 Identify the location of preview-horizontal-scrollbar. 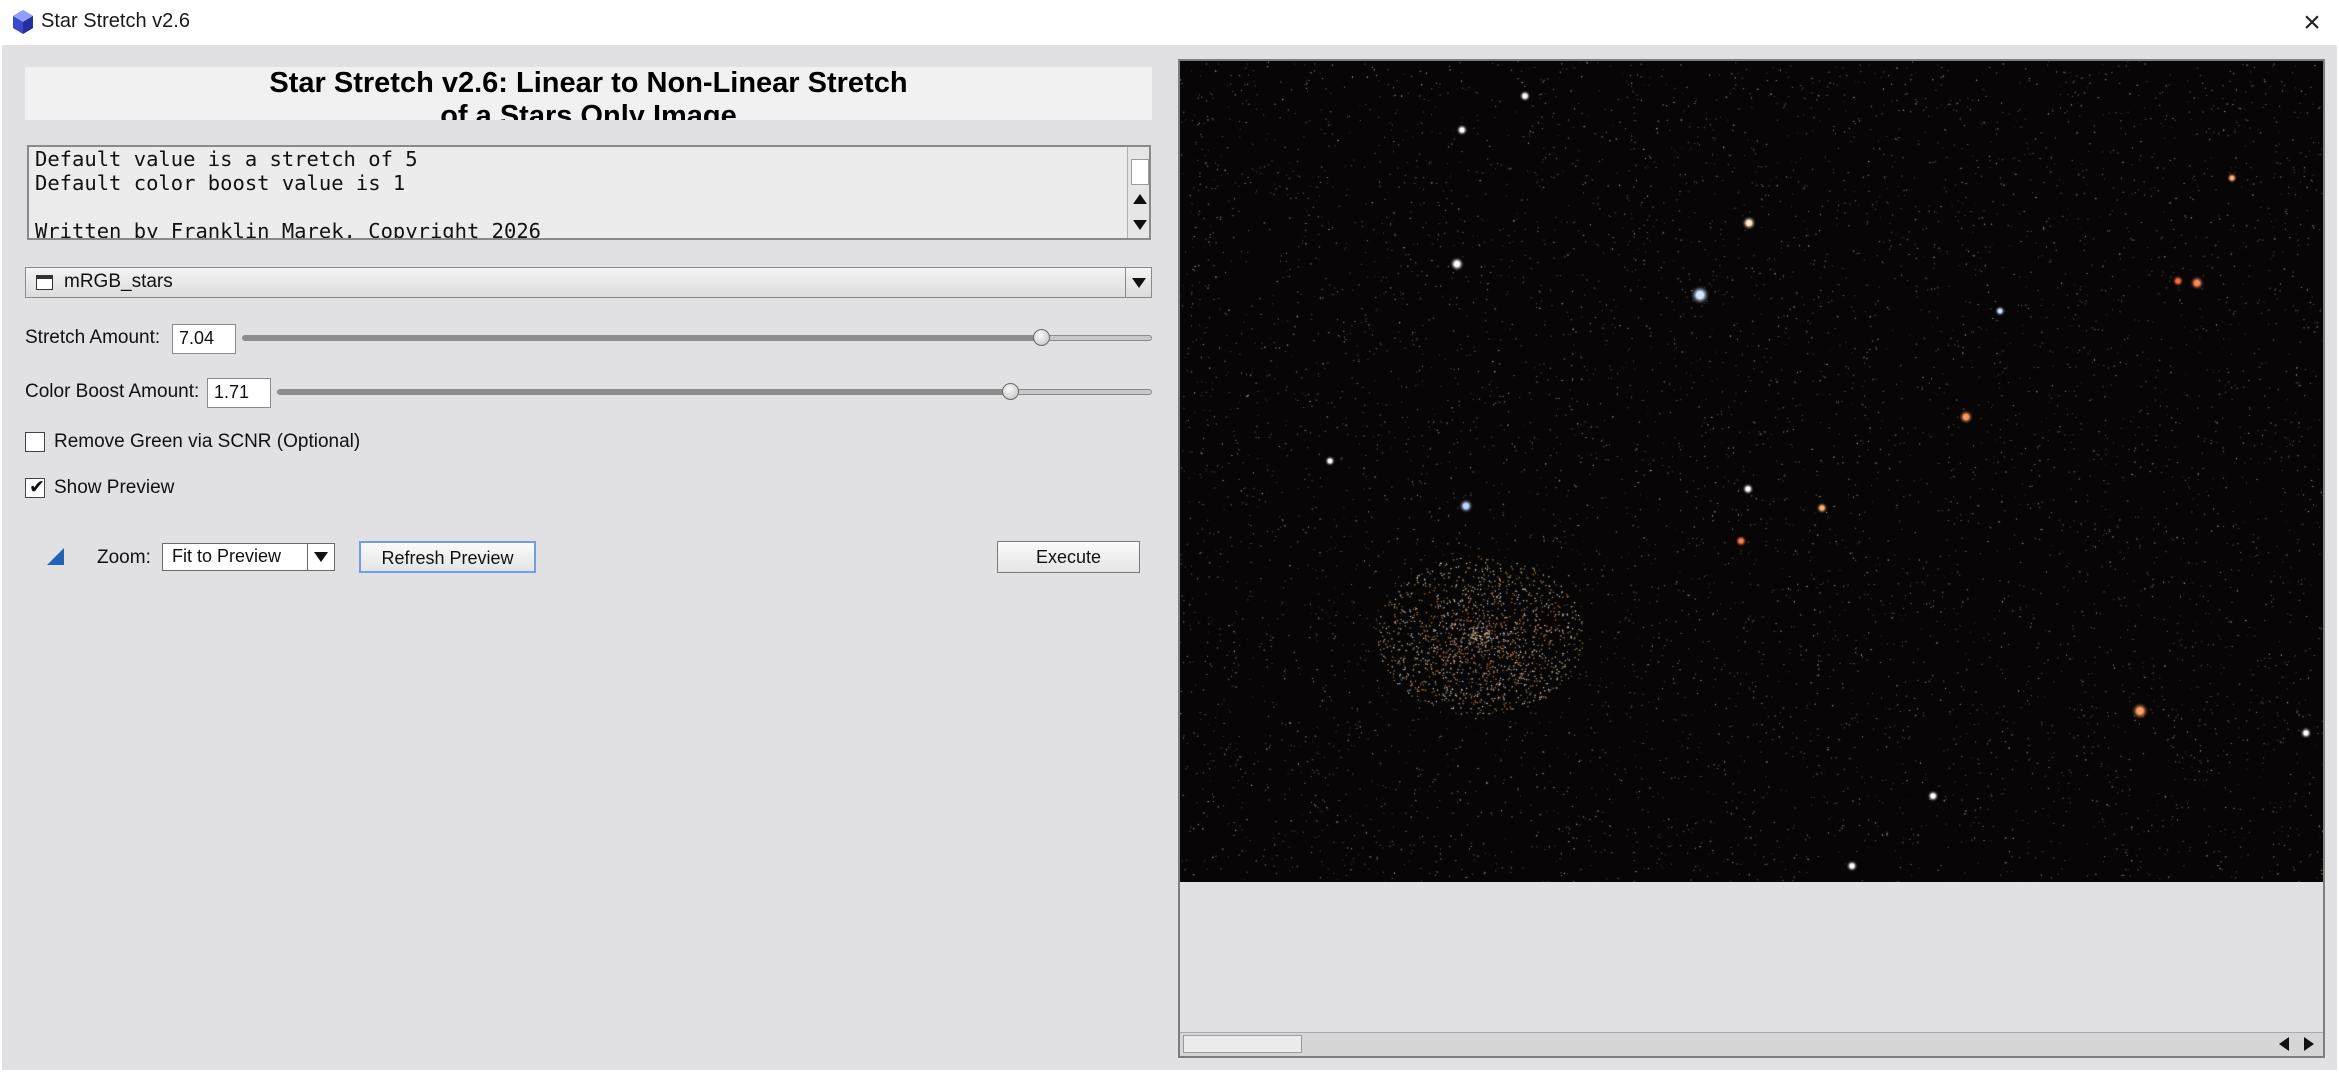
(1751, 1044).